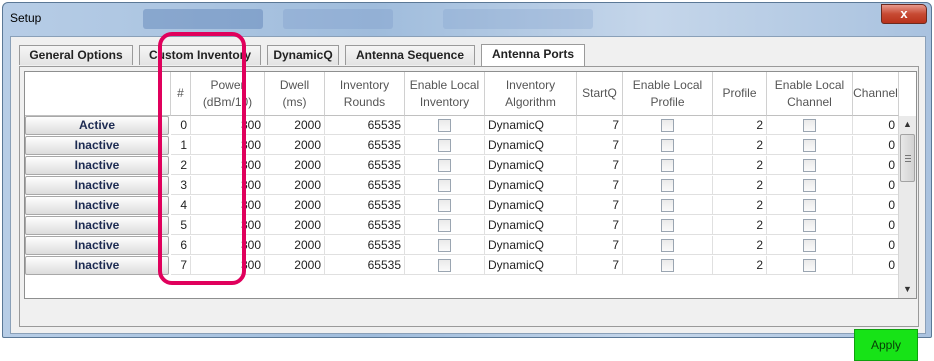  Describe the element at coordinates (445, 94) in the screenshot. I see `column-header-enable-local-inventory: Enable Local Inventory` at that location.